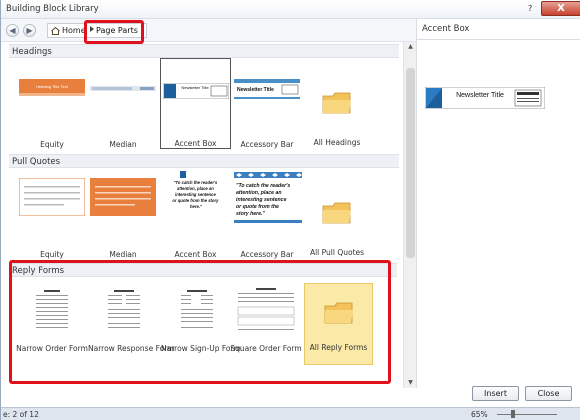 The image size is (580, 420). I want to click on section-header-pull-quotes: Pull Quotes, so click(204, 161).